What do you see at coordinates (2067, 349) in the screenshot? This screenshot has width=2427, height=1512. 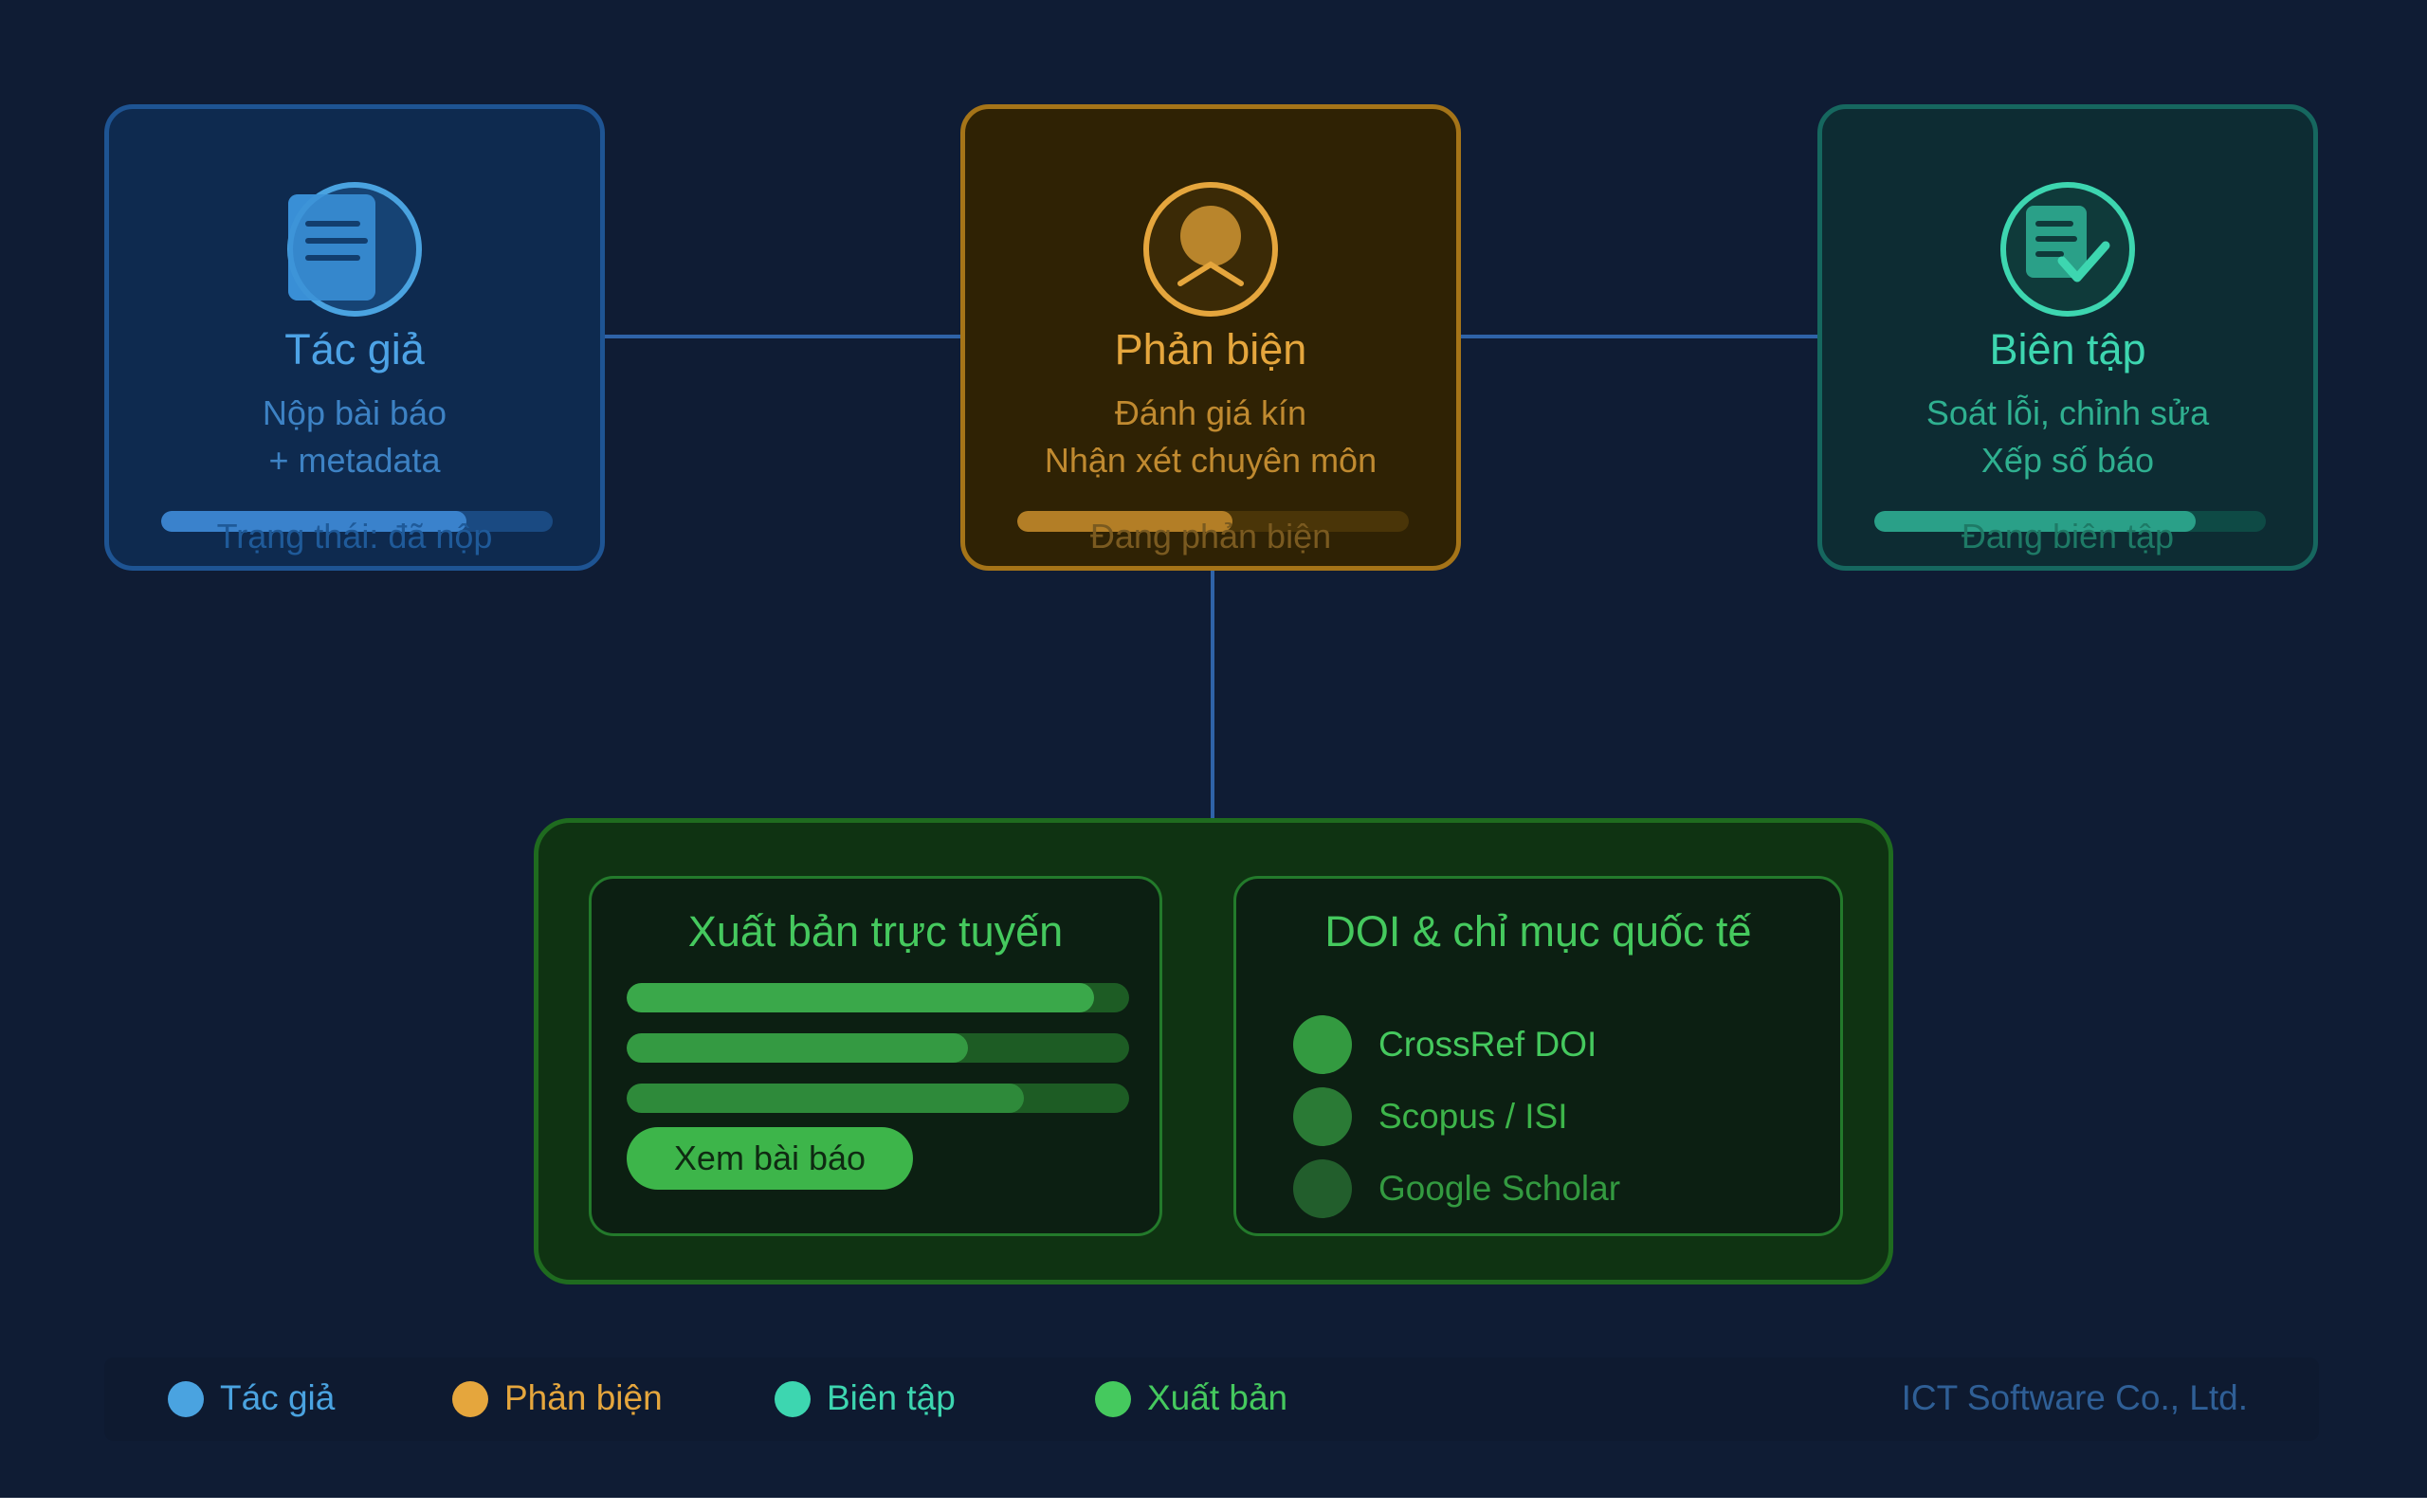 I see `editor-title: Biên tập` at bounding box center [2067, 349].